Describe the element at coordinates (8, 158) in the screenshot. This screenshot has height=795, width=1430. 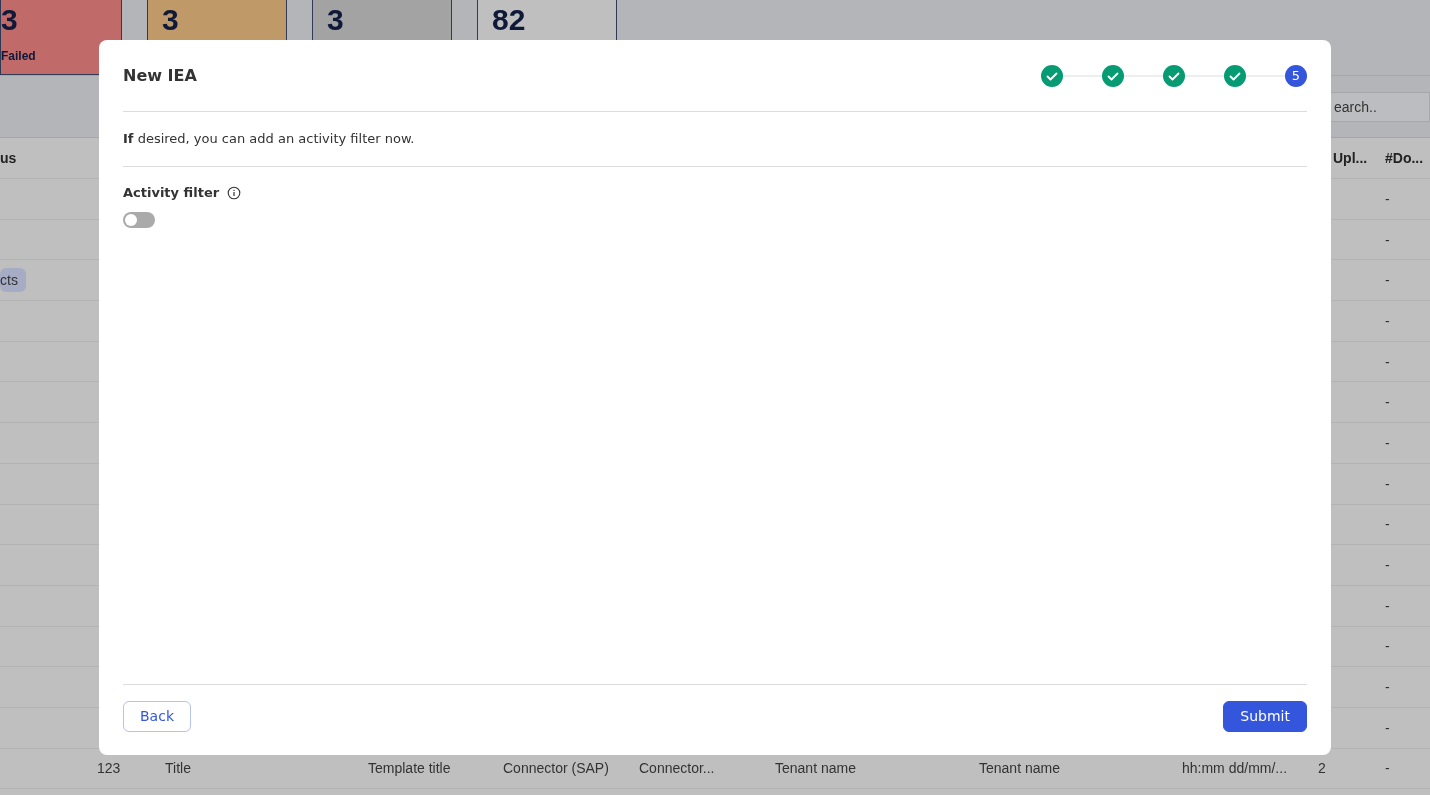
I see `column-header: us` at that location.